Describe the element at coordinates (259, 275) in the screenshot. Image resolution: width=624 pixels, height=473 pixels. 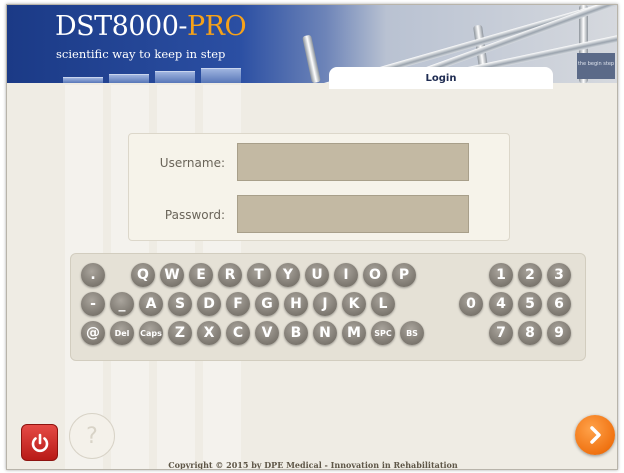
I see `key-t: T` at that location.